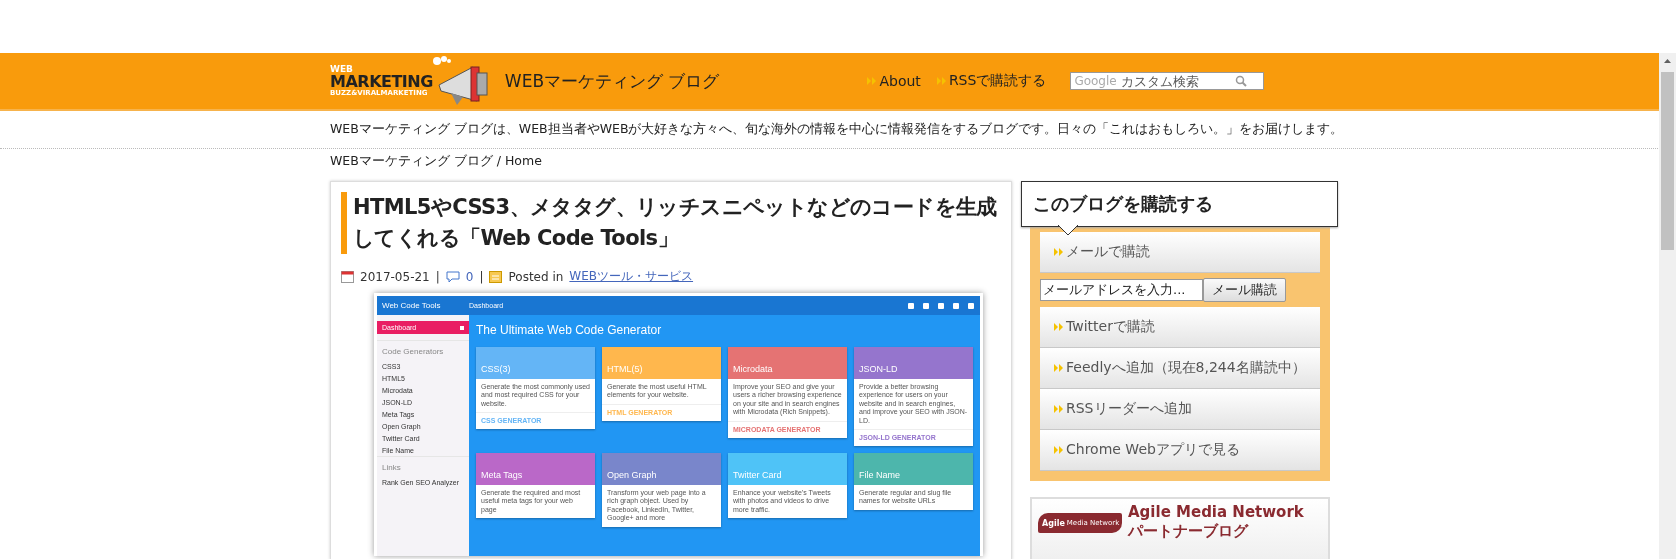 The width and height of the screenshot is (1676, 559). I want to click on partner-title: Agile Media Network, so click(1216, 512).